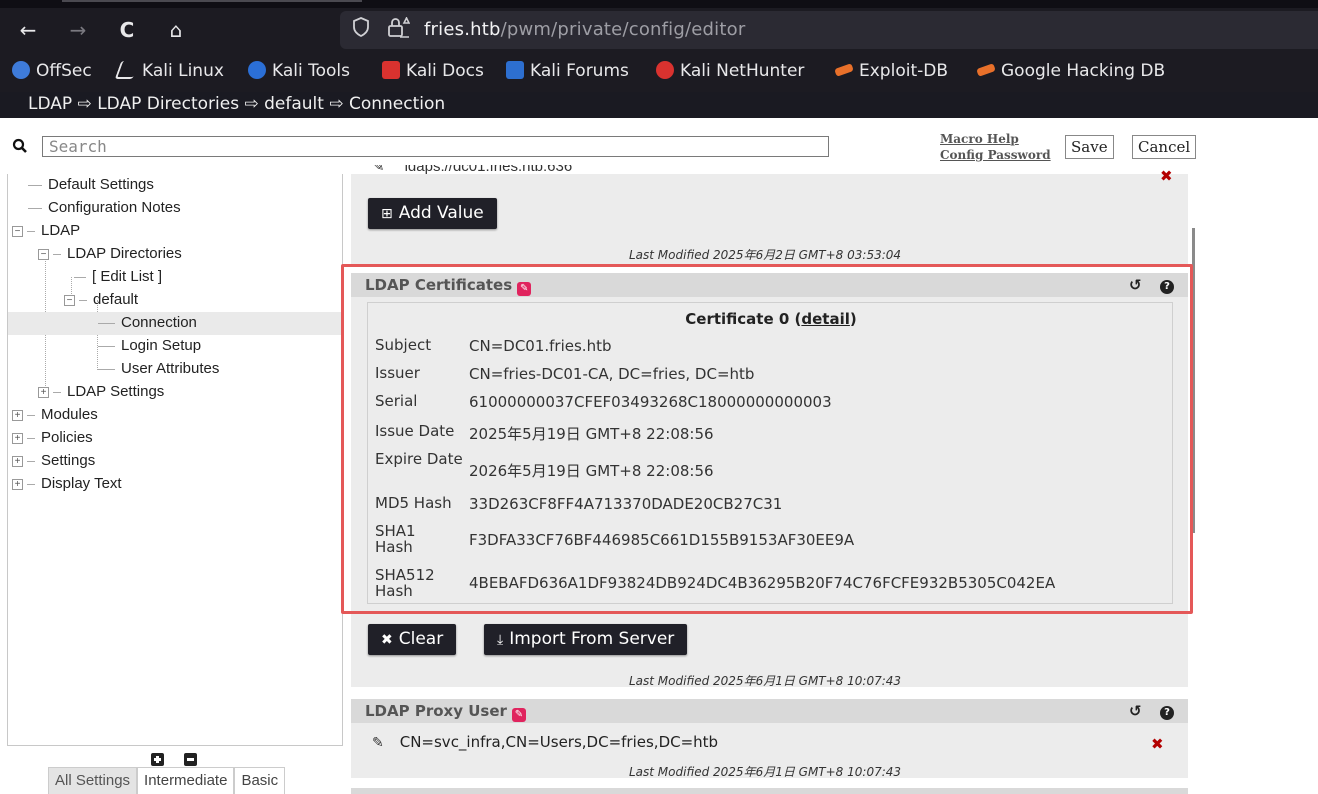 This screenshot has height=794, width=1318. What do you see at coordinates (257, 70) in the screenshot?
I see `kali-tools-icon` at bounding box center [257, 70].